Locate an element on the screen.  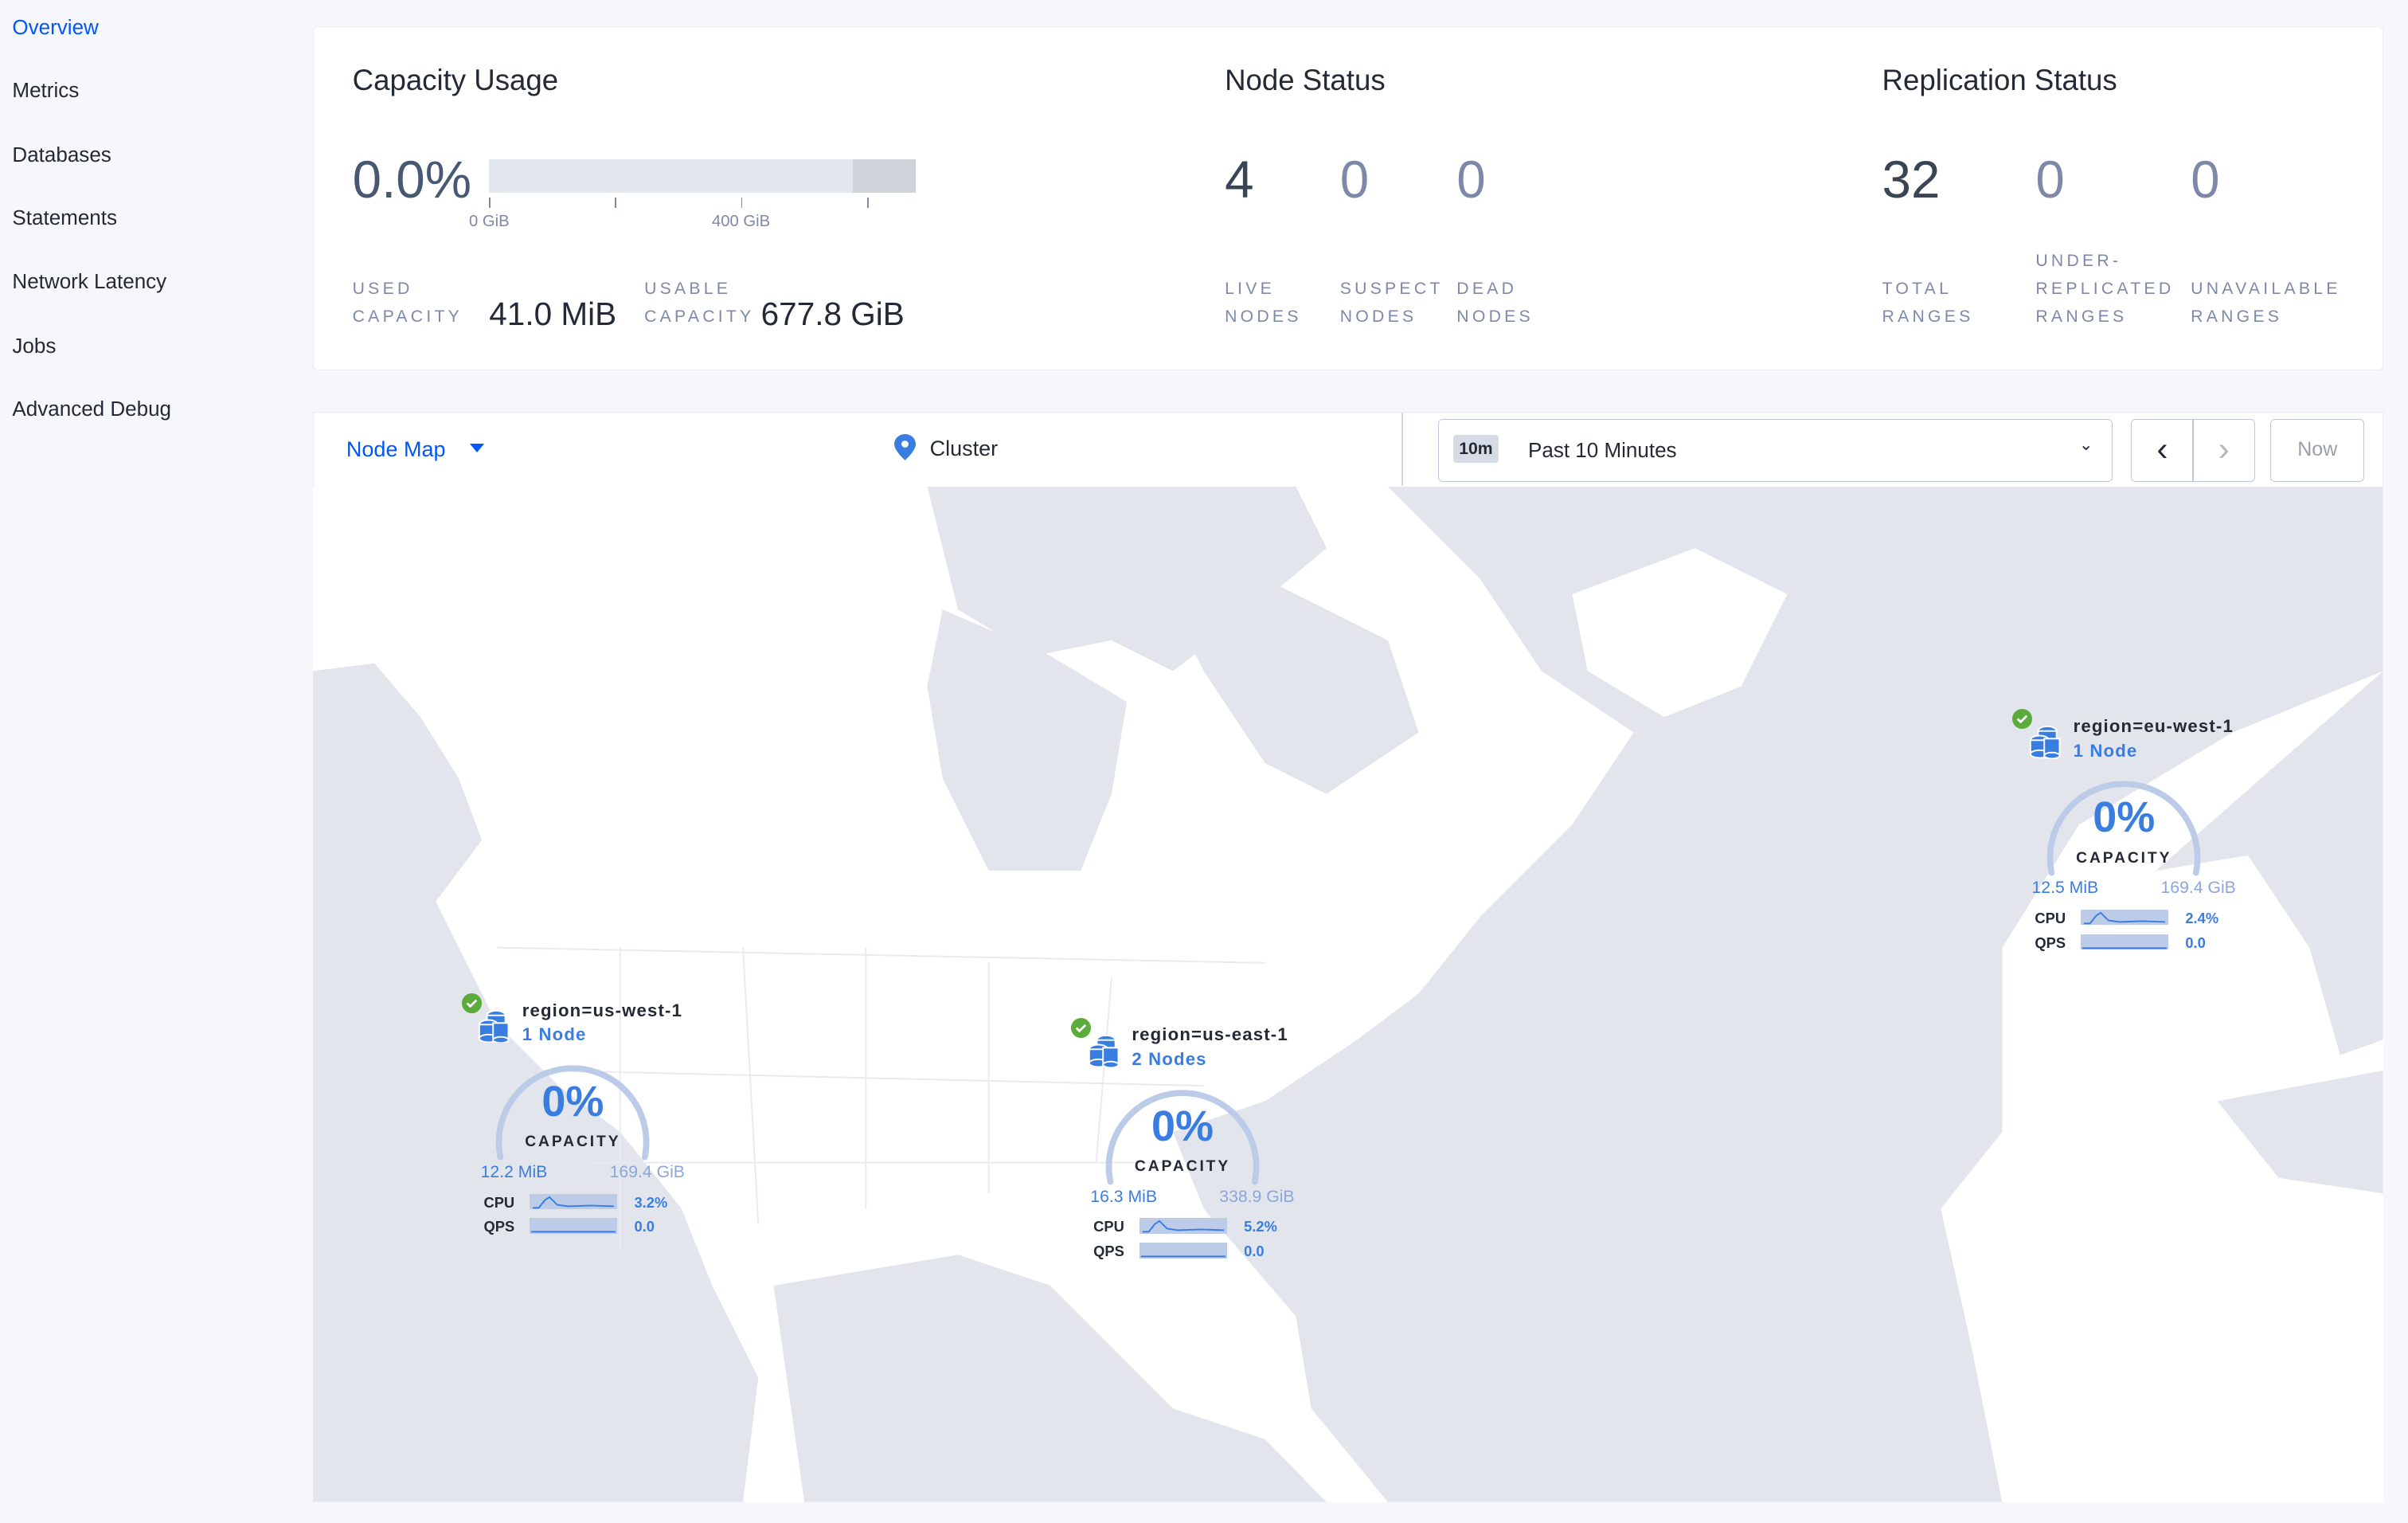
sidebar-item-advanced-debug: Advanced Debug is located at coordinates (91, 409).